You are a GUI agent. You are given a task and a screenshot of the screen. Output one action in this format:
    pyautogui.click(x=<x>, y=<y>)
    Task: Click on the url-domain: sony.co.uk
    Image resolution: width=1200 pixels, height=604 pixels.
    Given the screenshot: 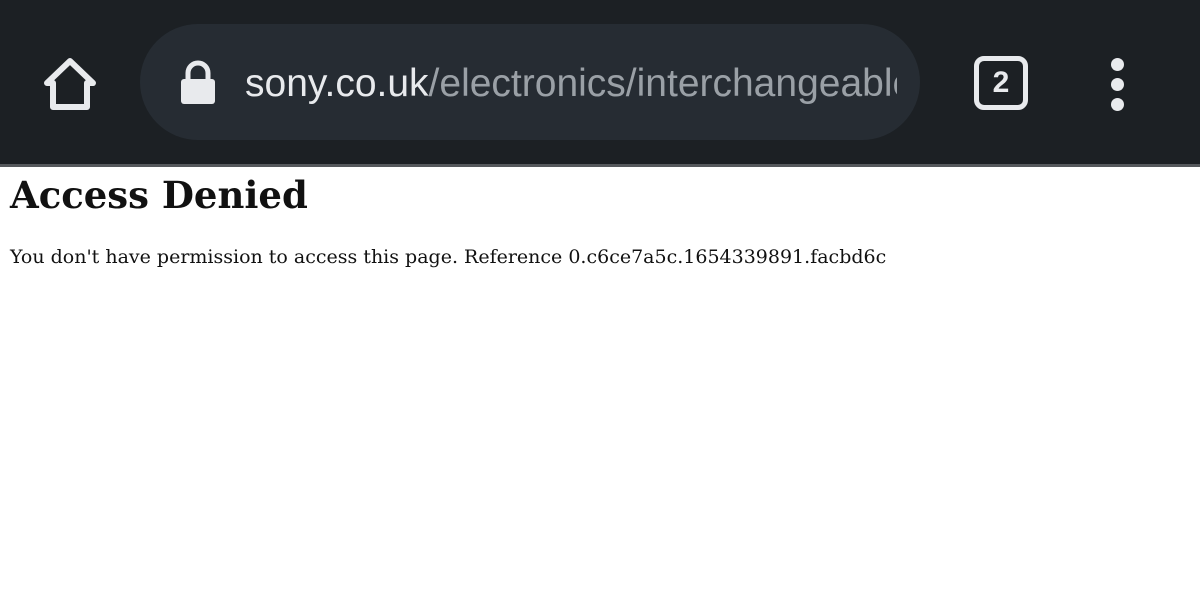 What is the action you would take?
    pyautogui.click(x=337, y=83)
    